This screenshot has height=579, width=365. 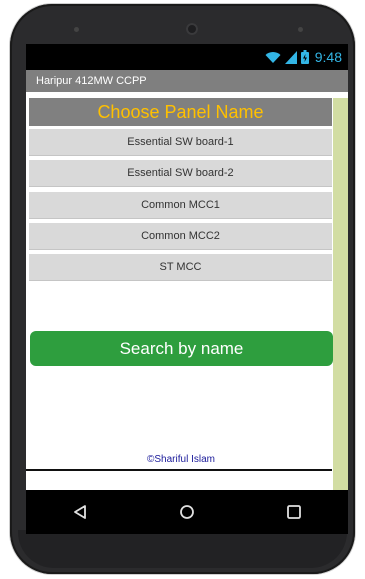 What do you see at coordinates (273, 57) in the screenshot?
I see `wifi-icon` at bounding box center [273, 57].